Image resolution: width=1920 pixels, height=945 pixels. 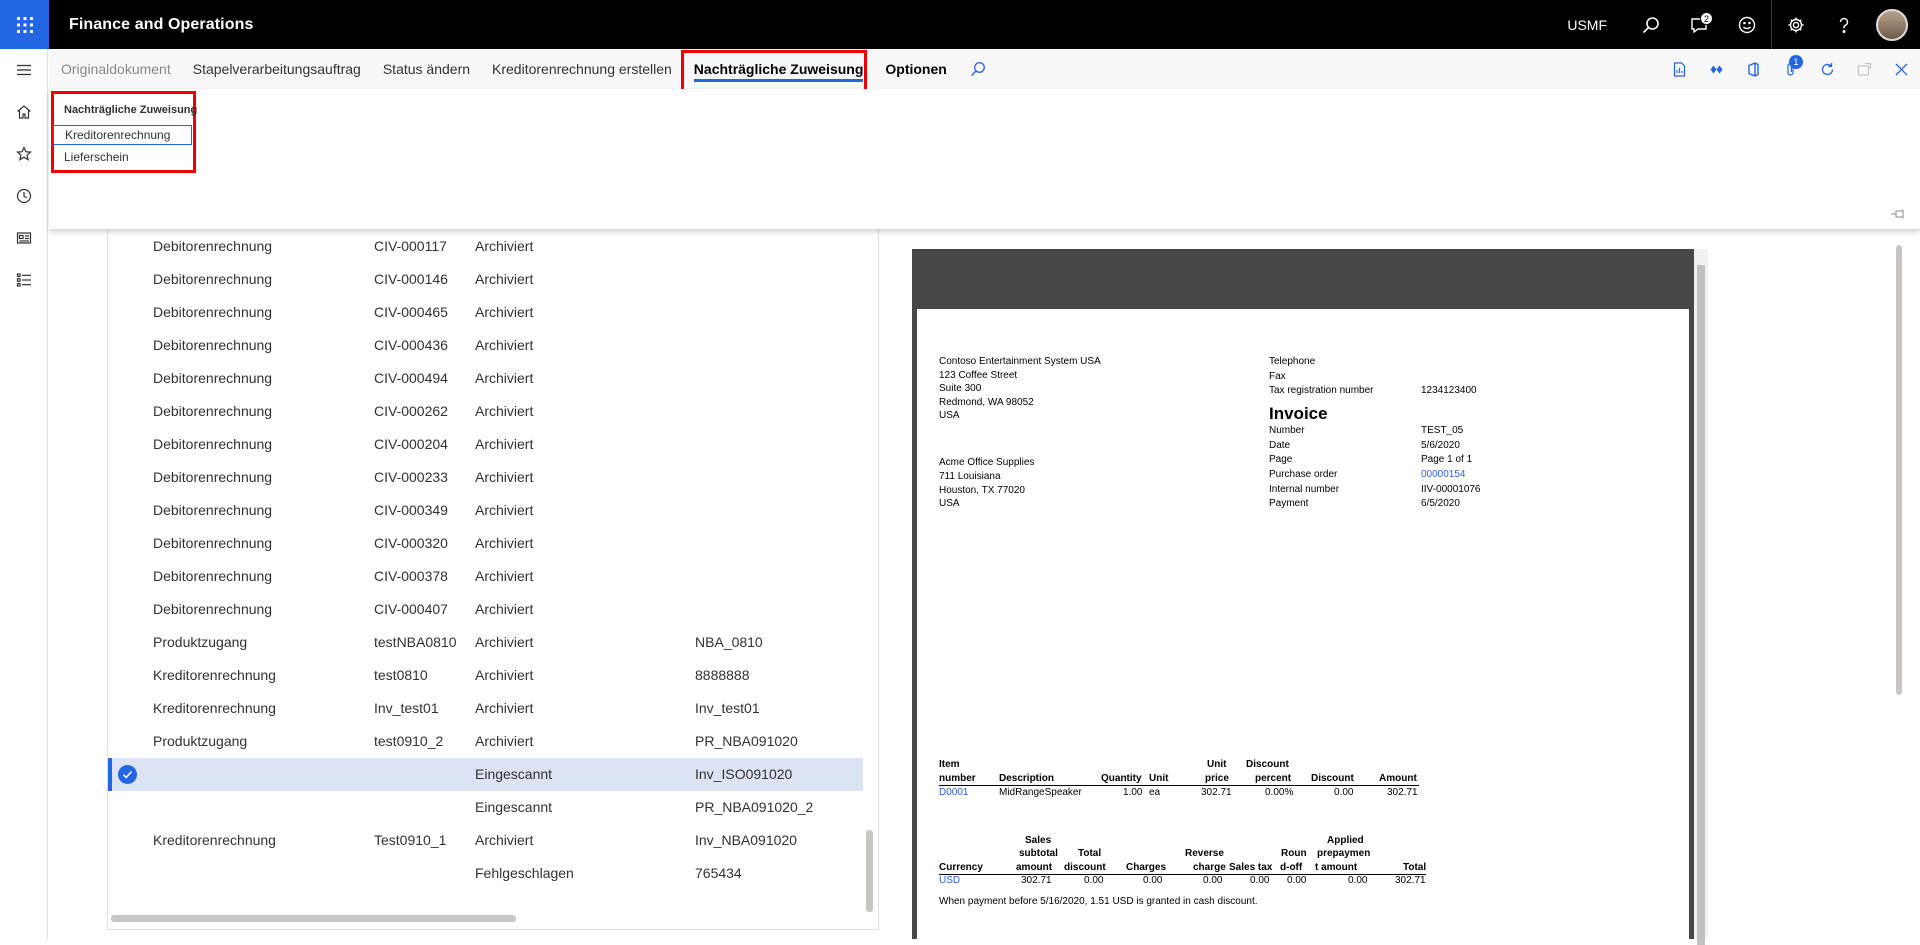 I want to click on col-header: Quantity, so click(x=1121, y=778).